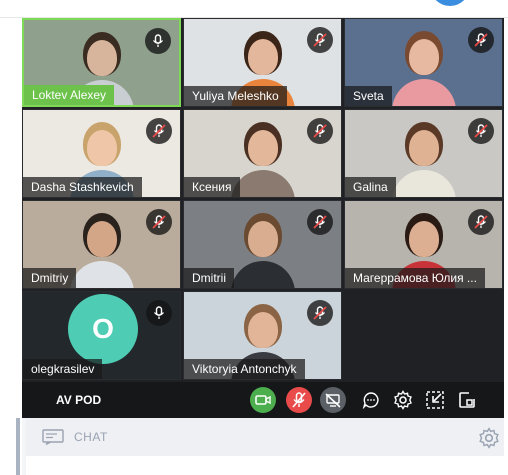 The image size is (508, 475). I want to click on participant-name: Sveta, so click(368, 96).